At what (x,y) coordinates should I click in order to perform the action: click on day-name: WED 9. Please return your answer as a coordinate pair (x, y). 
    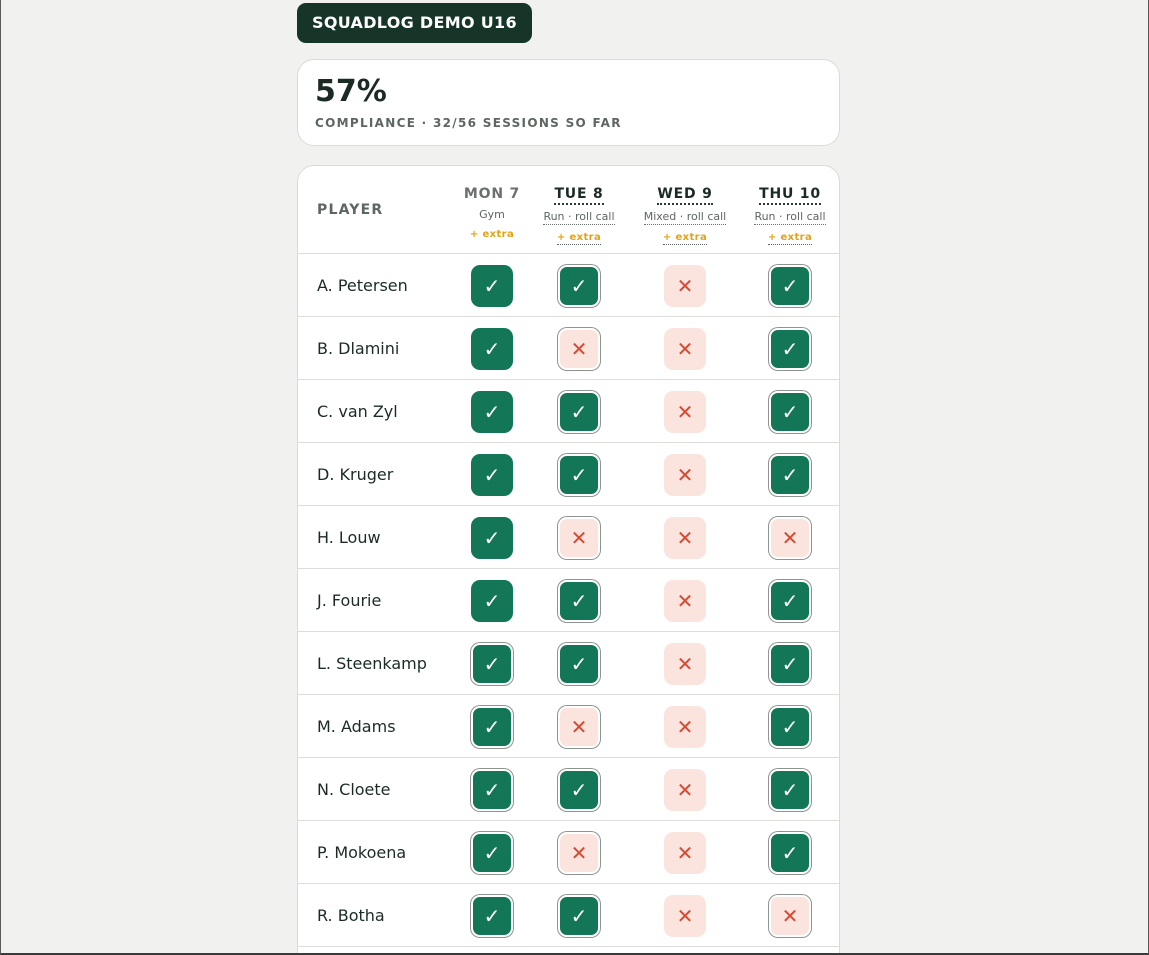
    Looking at the image, I should click on (685, 195).